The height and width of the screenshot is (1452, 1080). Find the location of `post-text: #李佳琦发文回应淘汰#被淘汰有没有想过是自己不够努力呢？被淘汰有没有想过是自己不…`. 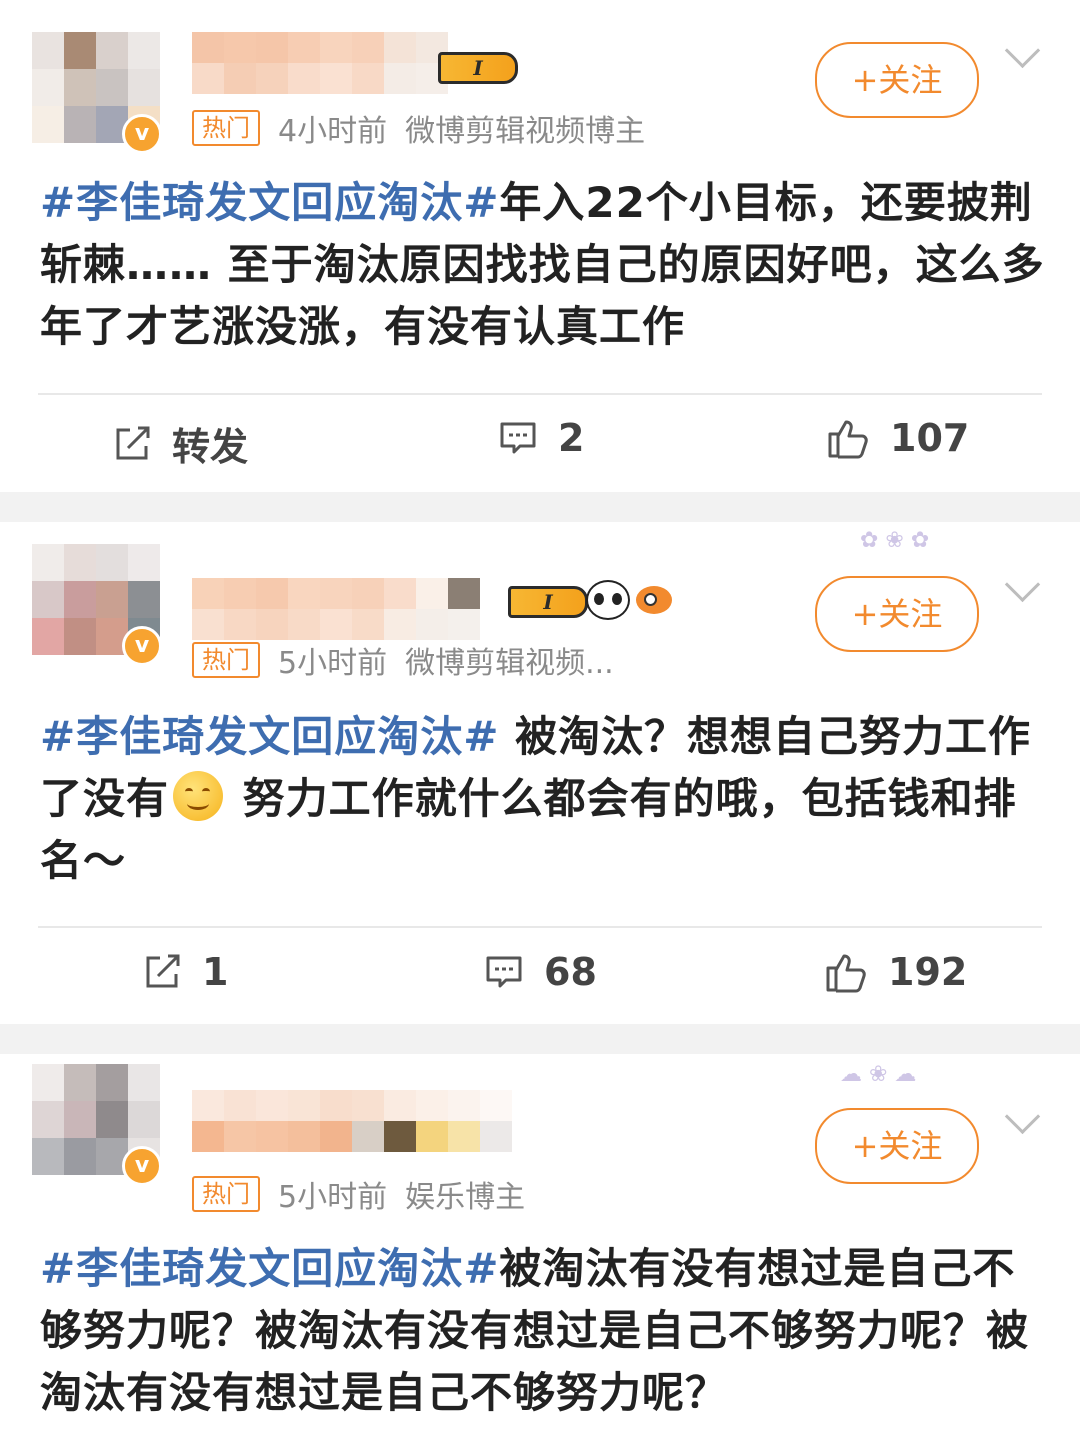

post-text: #李佳琦发文回应淘汰#被淘汰有没有想过是自己不够努力呢？被淘汰有没有想过是自己不… is located at coordinates (542, 1331).